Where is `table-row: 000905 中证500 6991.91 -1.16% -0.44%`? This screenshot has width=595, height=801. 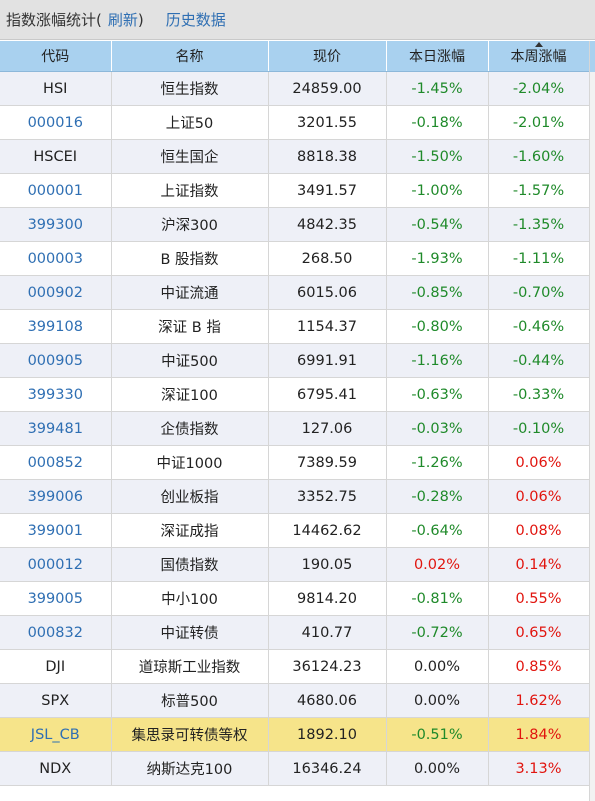
table-row: 000905 中证500 6991.91 -1.16% -0.44% is located at coordinates (295, 360).